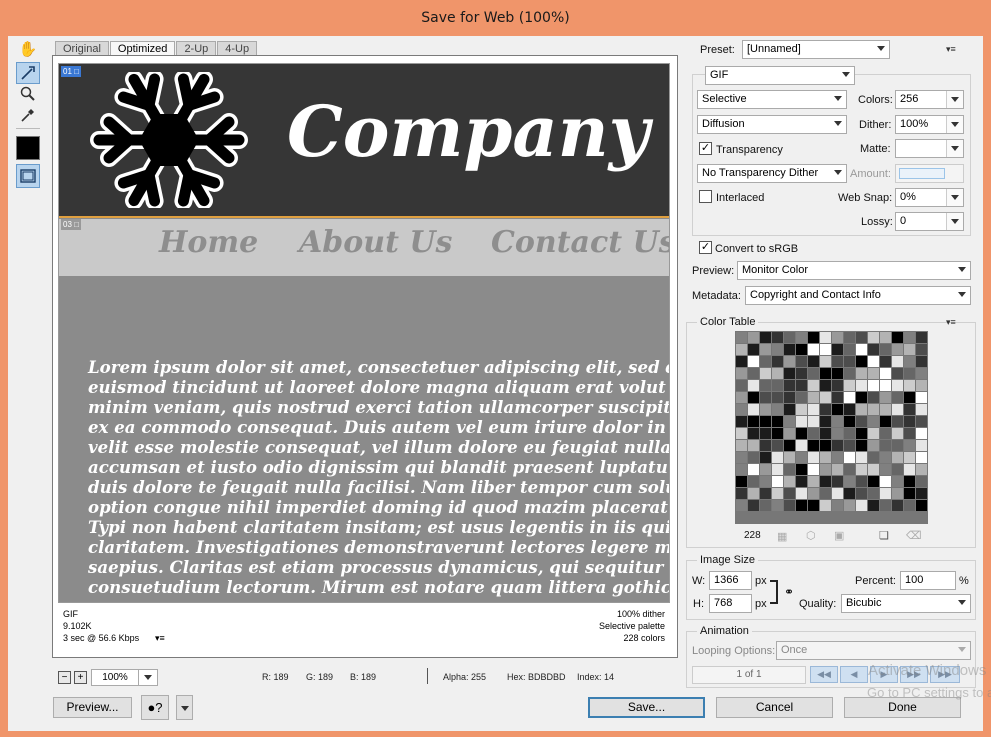 The image size is (991, 737). Describe the element at coordinates (28, 148) in the screenshot. I see `eyedropper-color-swatch` at that location.